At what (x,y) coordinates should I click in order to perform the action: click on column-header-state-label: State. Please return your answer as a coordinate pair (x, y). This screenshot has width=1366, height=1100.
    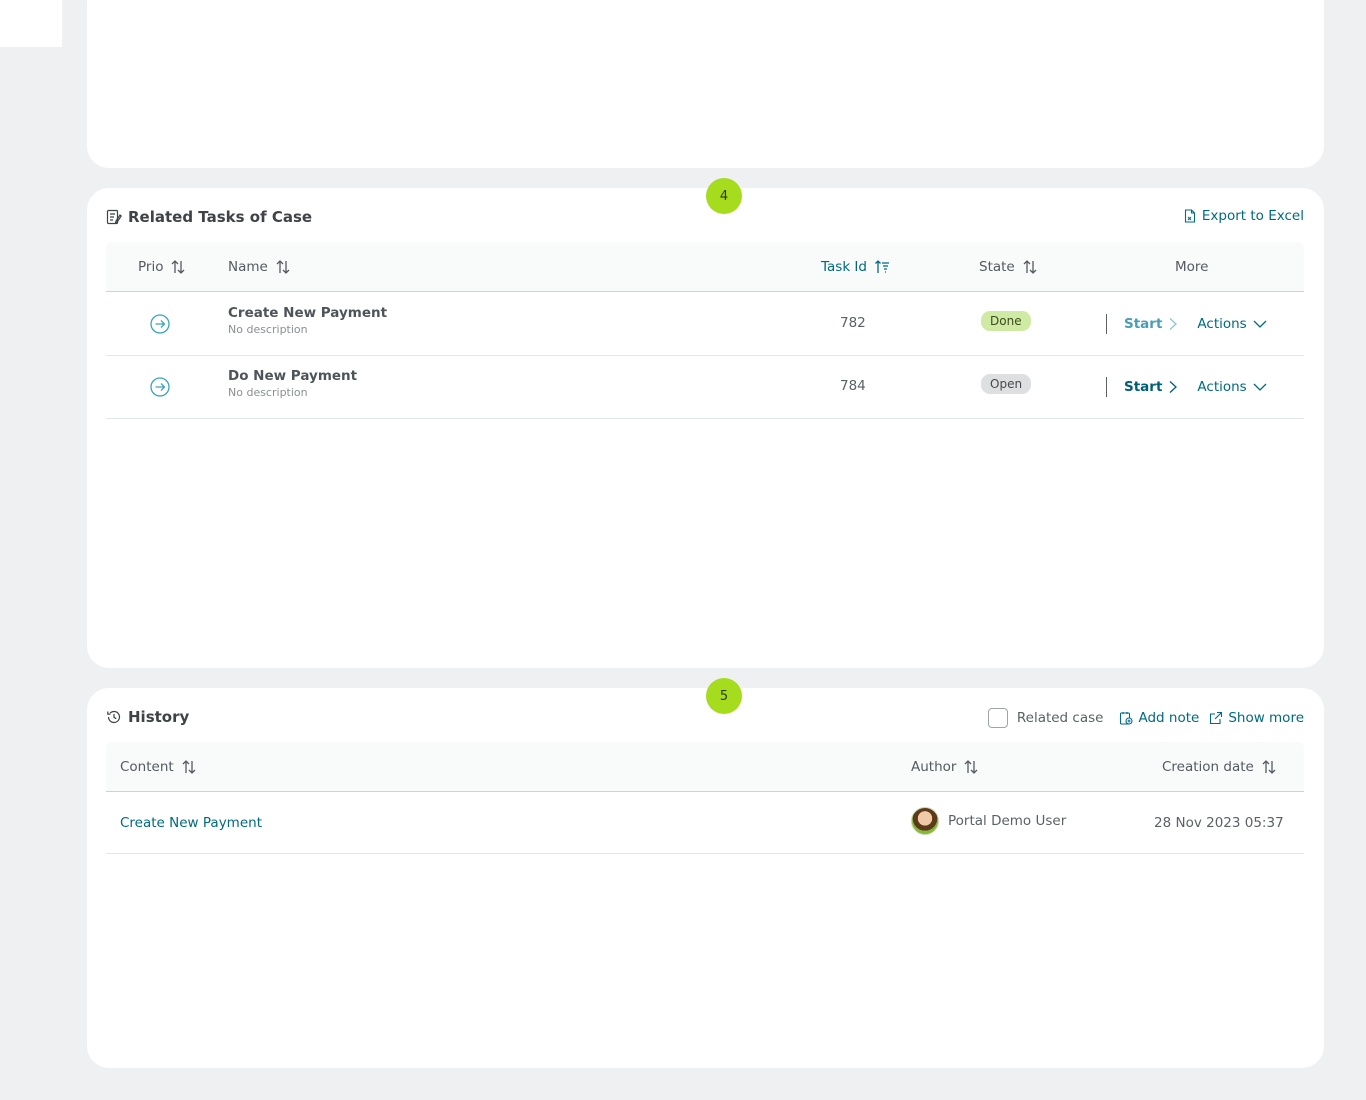
    Looking at the image, I should click on (997, 267).